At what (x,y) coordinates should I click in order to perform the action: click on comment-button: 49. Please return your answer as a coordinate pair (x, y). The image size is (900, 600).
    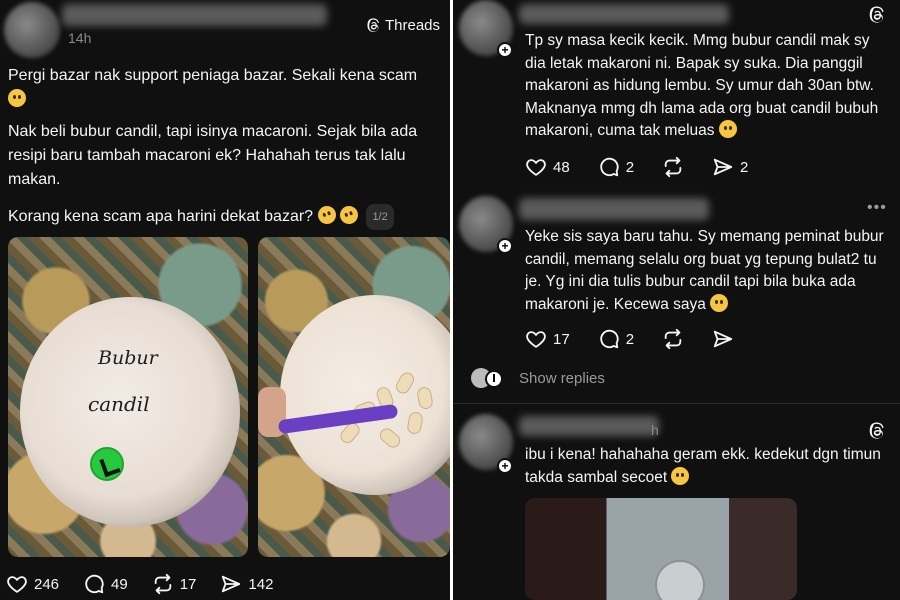
    Looking at the image, I should click on (105, 584).